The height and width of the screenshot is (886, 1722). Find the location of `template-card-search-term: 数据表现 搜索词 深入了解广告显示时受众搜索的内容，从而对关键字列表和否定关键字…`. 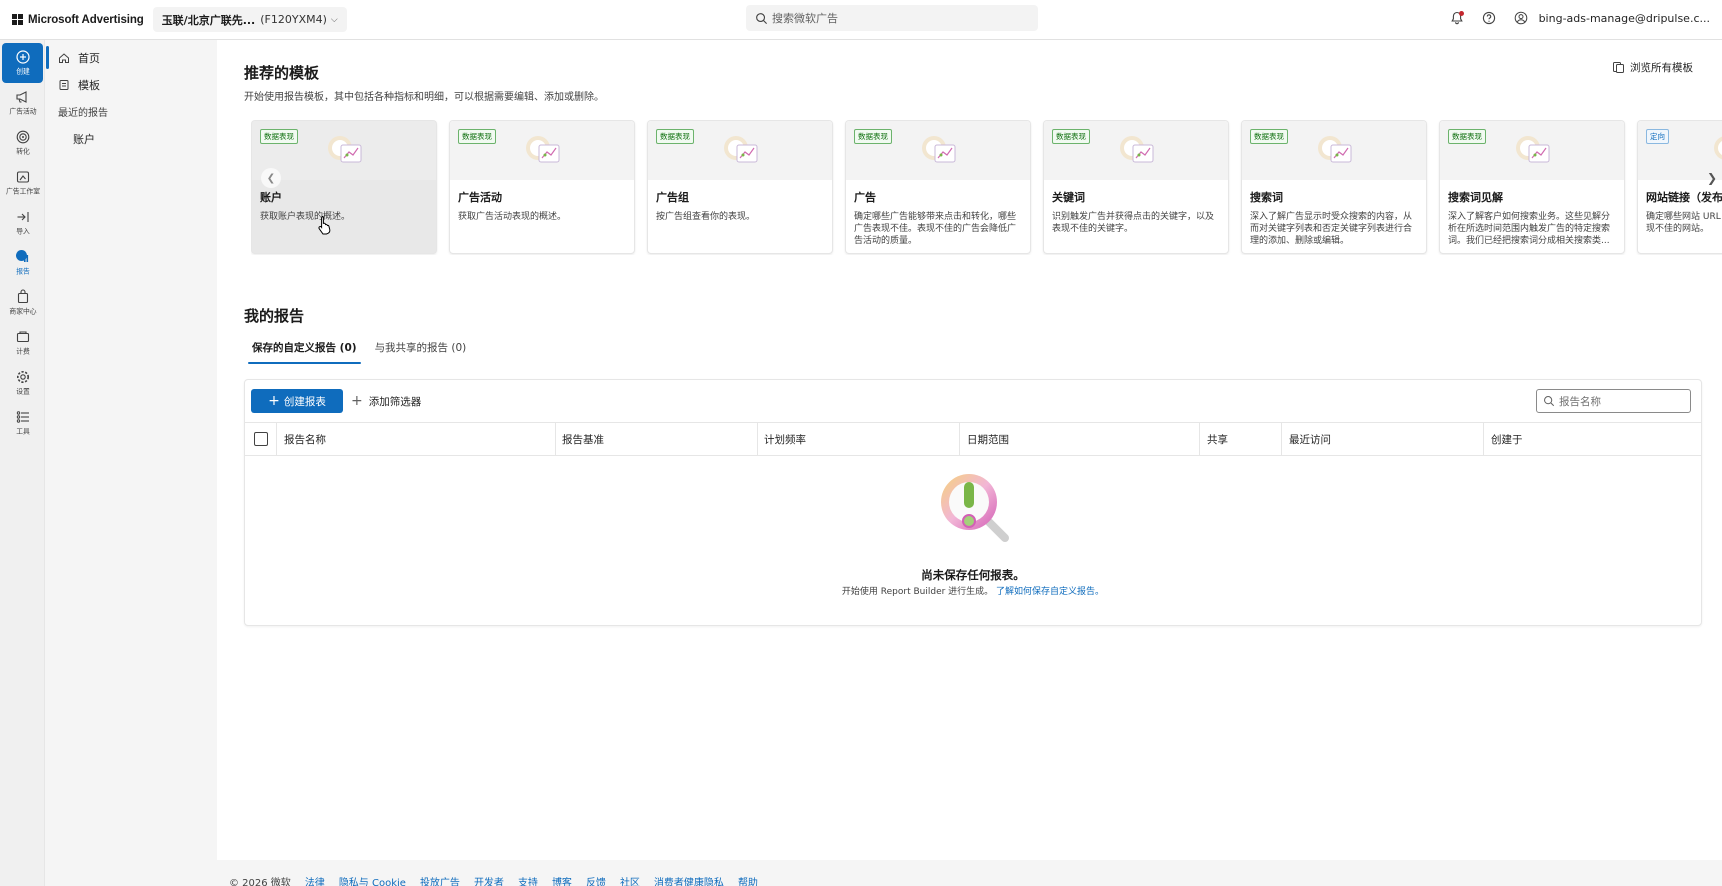

template-card-search-term: 数据表现 搜索词 深入了解广告显示时受众搜索的内容，从而对关键字列表和否定关键字… is located at coordinates (1334, 187).